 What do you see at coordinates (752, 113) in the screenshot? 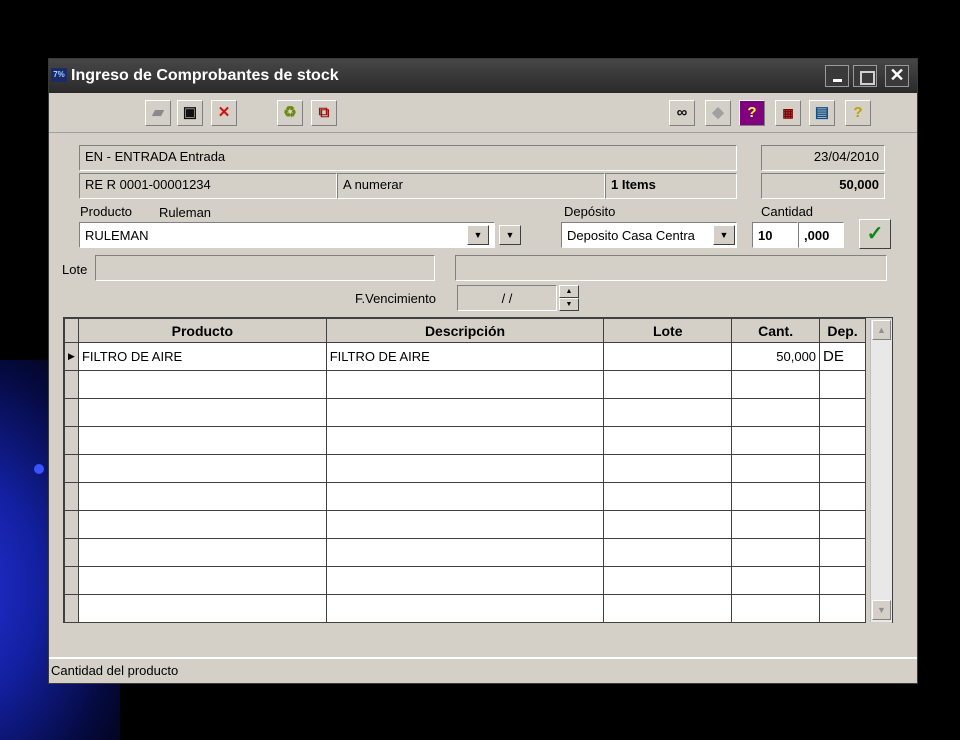
I see `help-question-icon: ?` at bounding box center [752, 113].